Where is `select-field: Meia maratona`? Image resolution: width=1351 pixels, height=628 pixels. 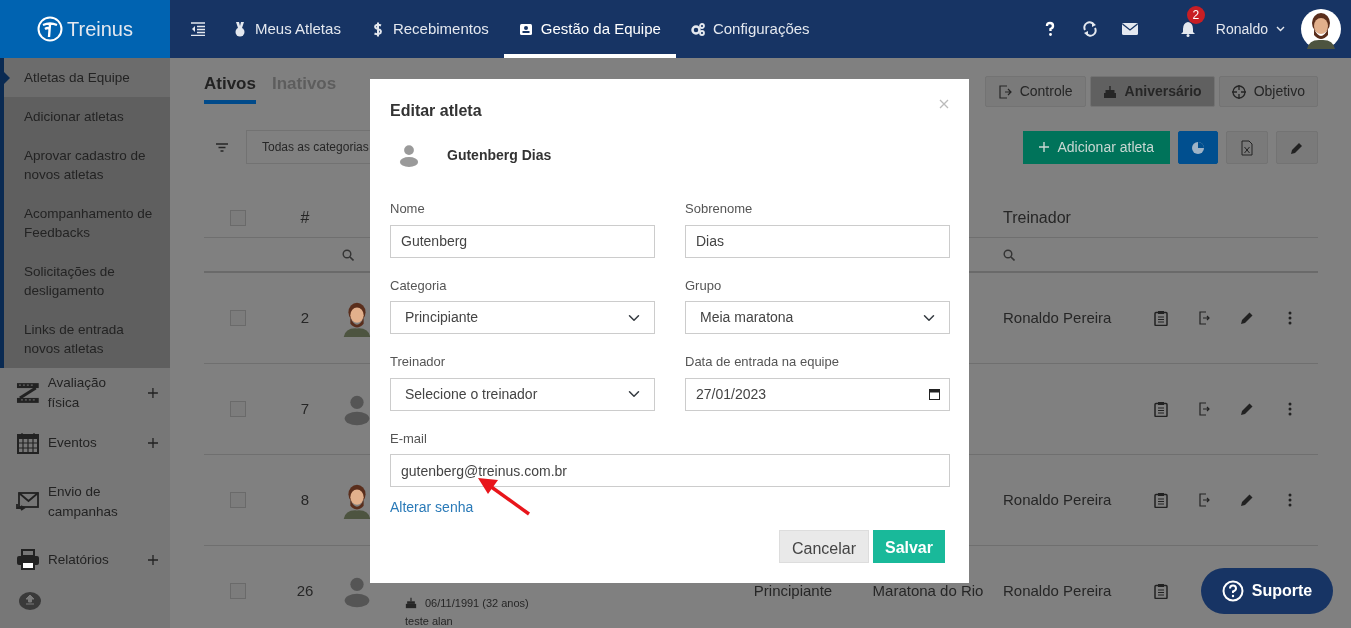 select-field: Meia maratona is located at coordinates (817, 317).